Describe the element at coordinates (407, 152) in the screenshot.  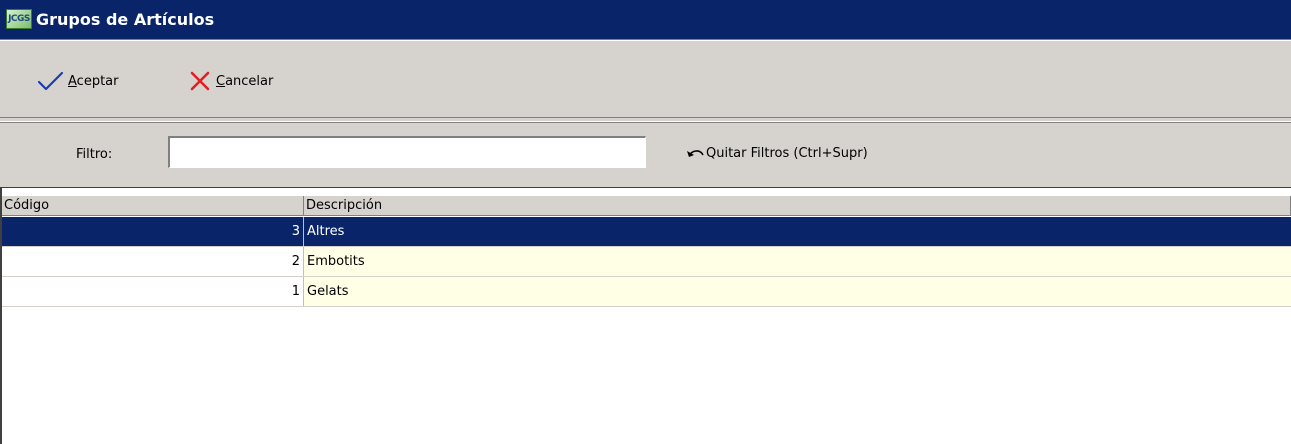
I see `filter-input` at that location.